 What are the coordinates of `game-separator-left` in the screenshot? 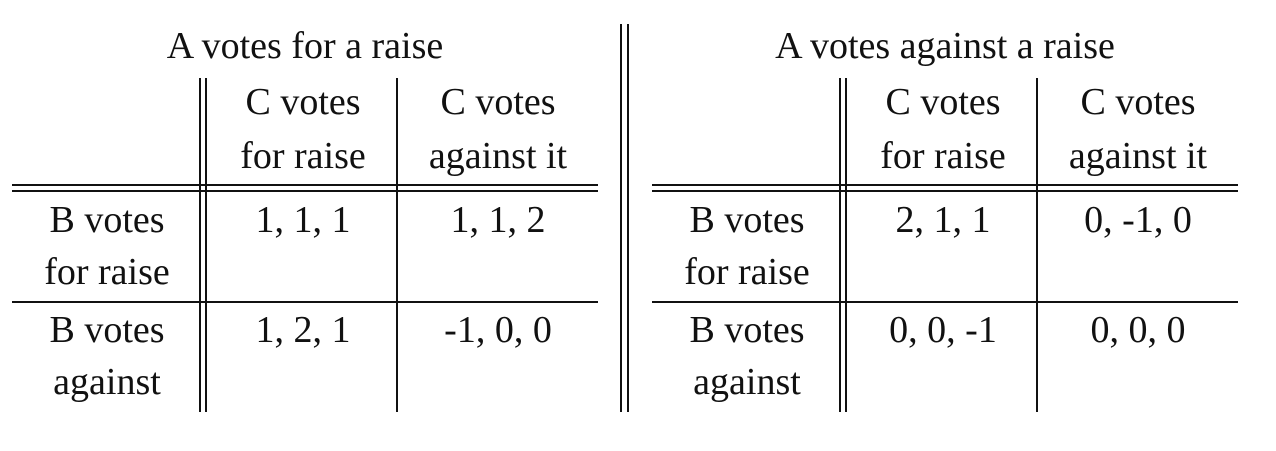 It's located at (621, 218).